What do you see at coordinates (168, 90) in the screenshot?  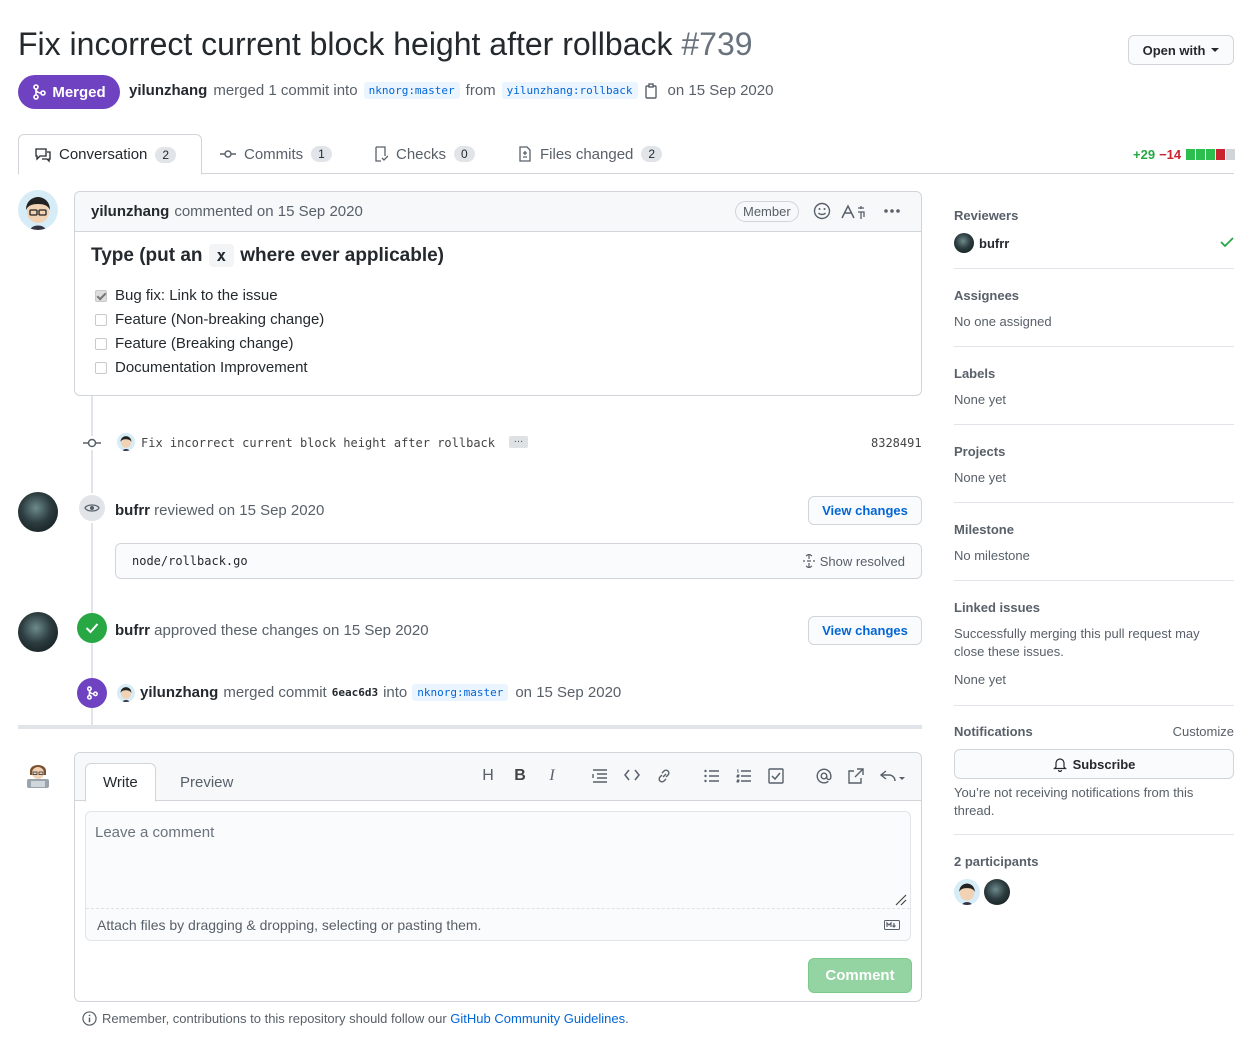 I see `author-link: yilunzhang` at bounding box center [168, 90].